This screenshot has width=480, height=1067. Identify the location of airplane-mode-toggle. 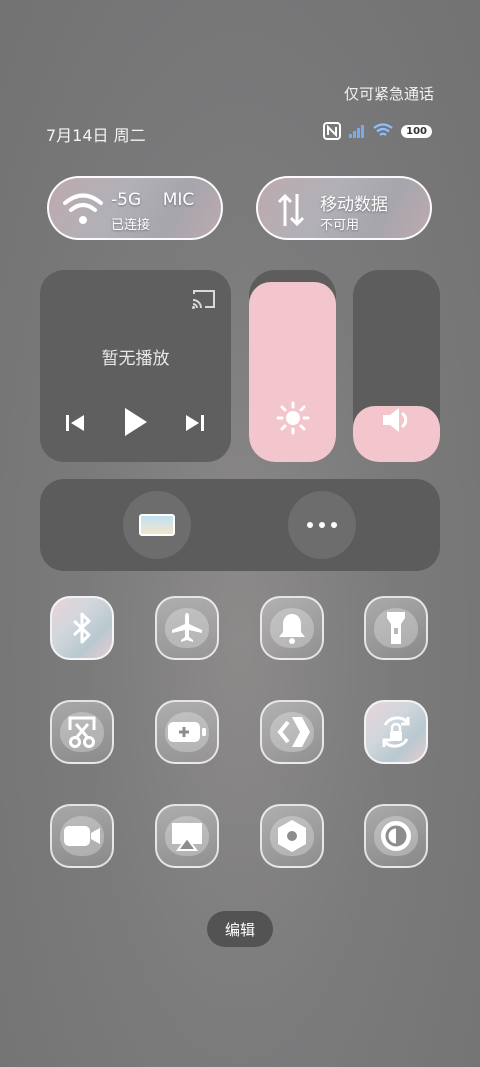
(187, 628).